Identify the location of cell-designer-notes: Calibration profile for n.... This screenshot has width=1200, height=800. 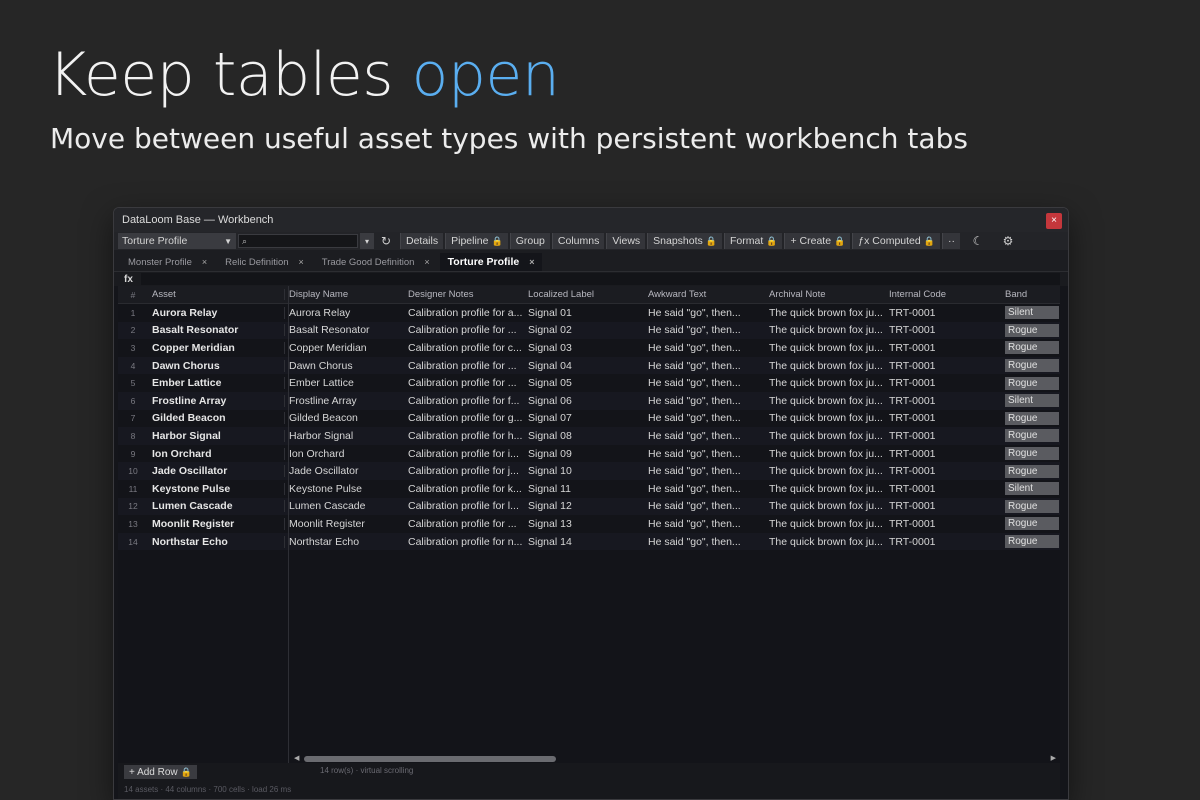
(464, 542).